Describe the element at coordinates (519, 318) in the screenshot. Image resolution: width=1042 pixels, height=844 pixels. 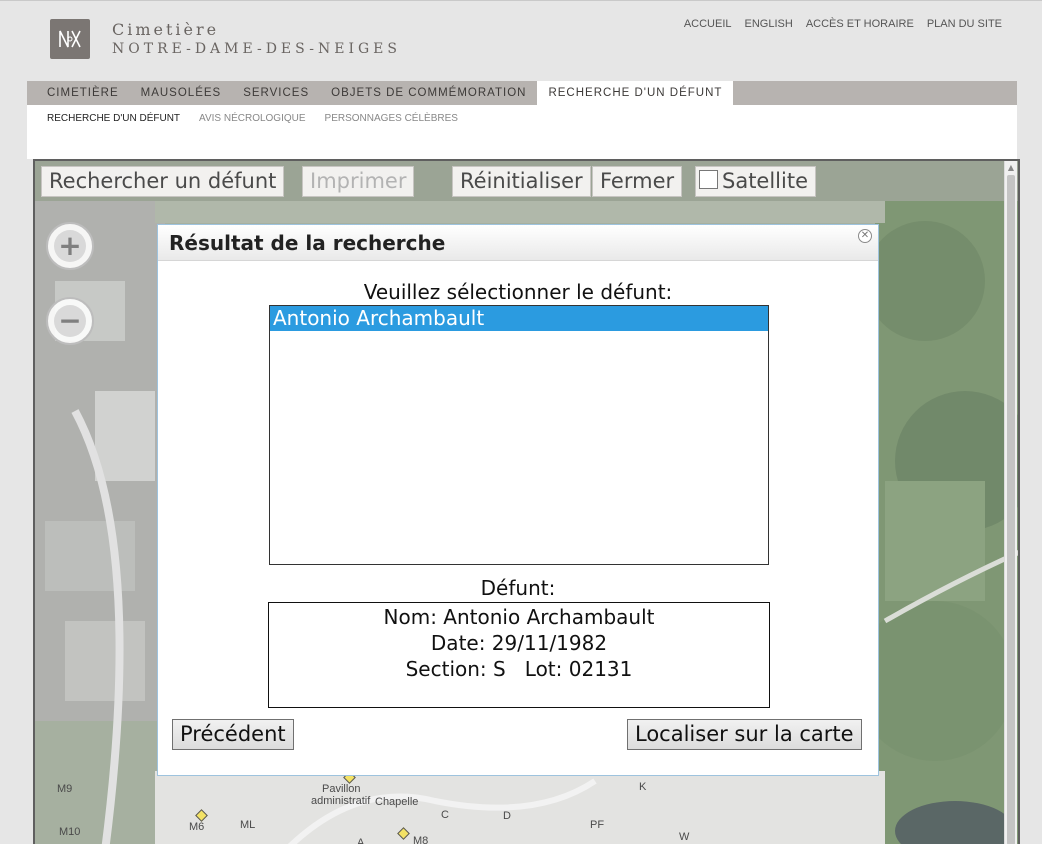
I see `list-item: Antonio Archambault` at that location.